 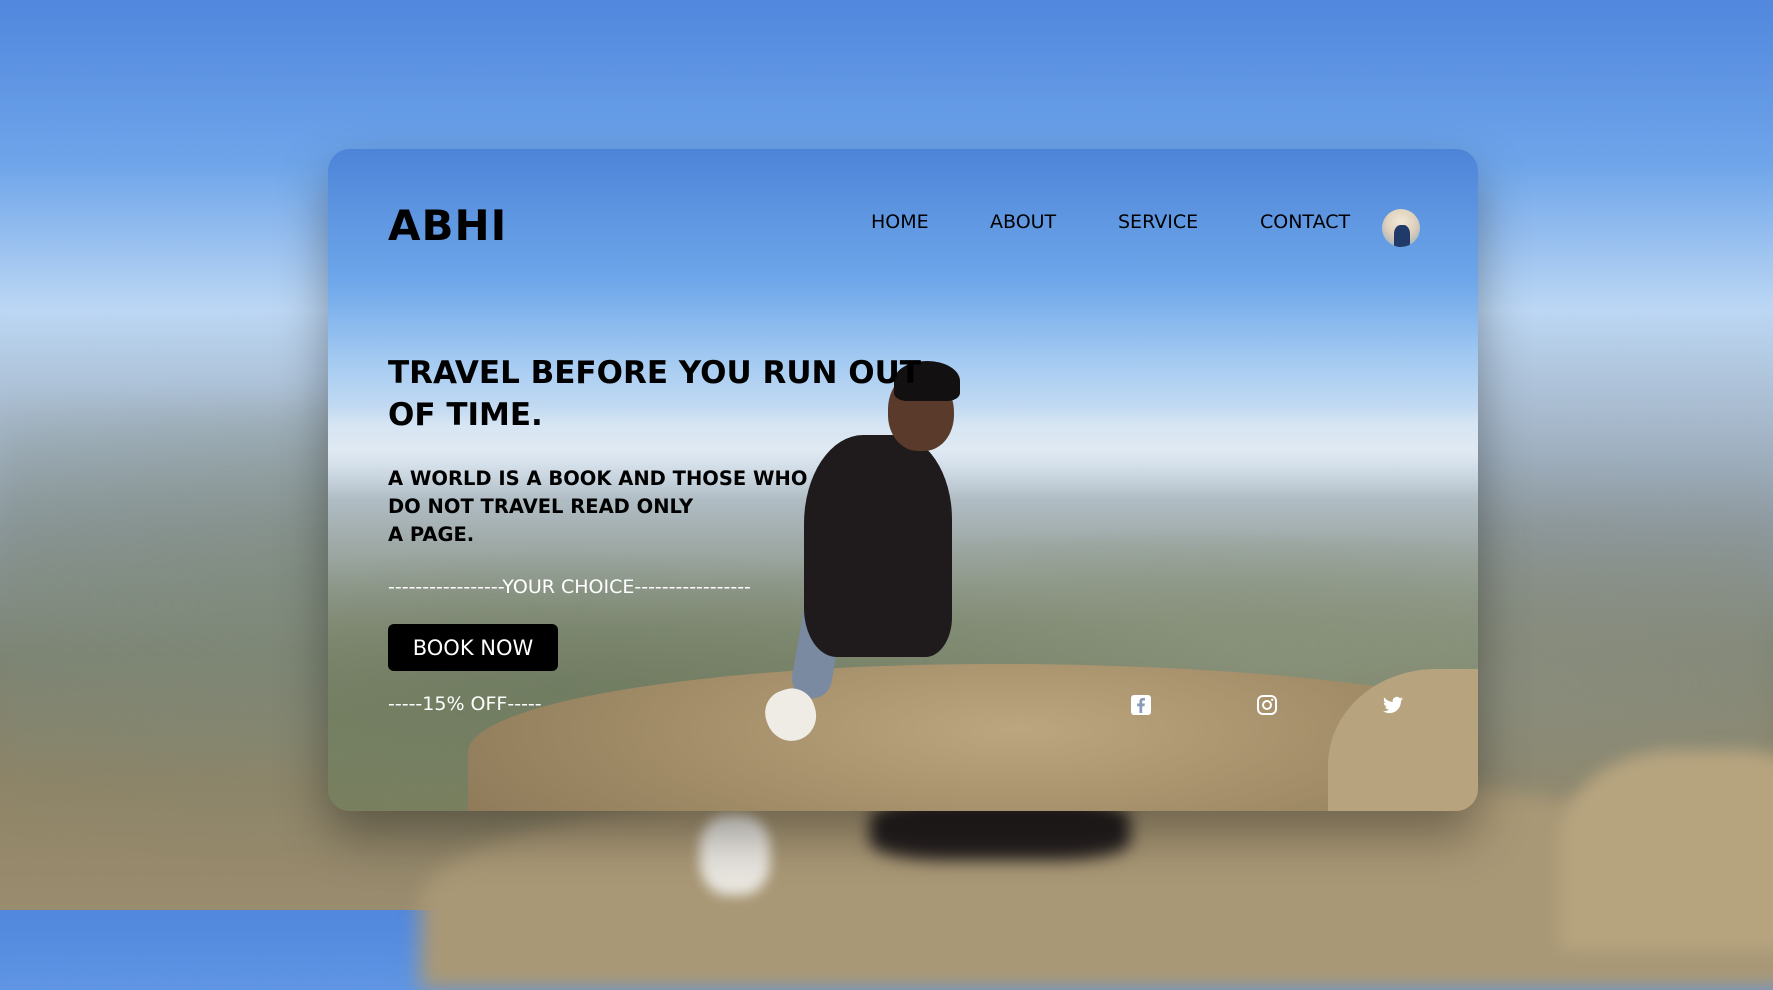 What do you see at coordinates (654, 394) in the screenshot?
I see `hero-headline: TRAVEL BEFORE YOU RUN OUT OF TIME.` at bounding box center [654, 394].